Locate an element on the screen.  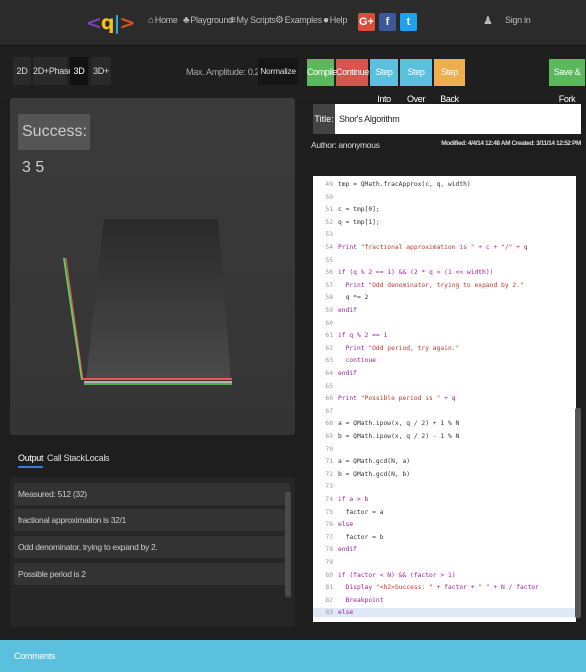
line-number: 80 is located at coordinates (323, 575).